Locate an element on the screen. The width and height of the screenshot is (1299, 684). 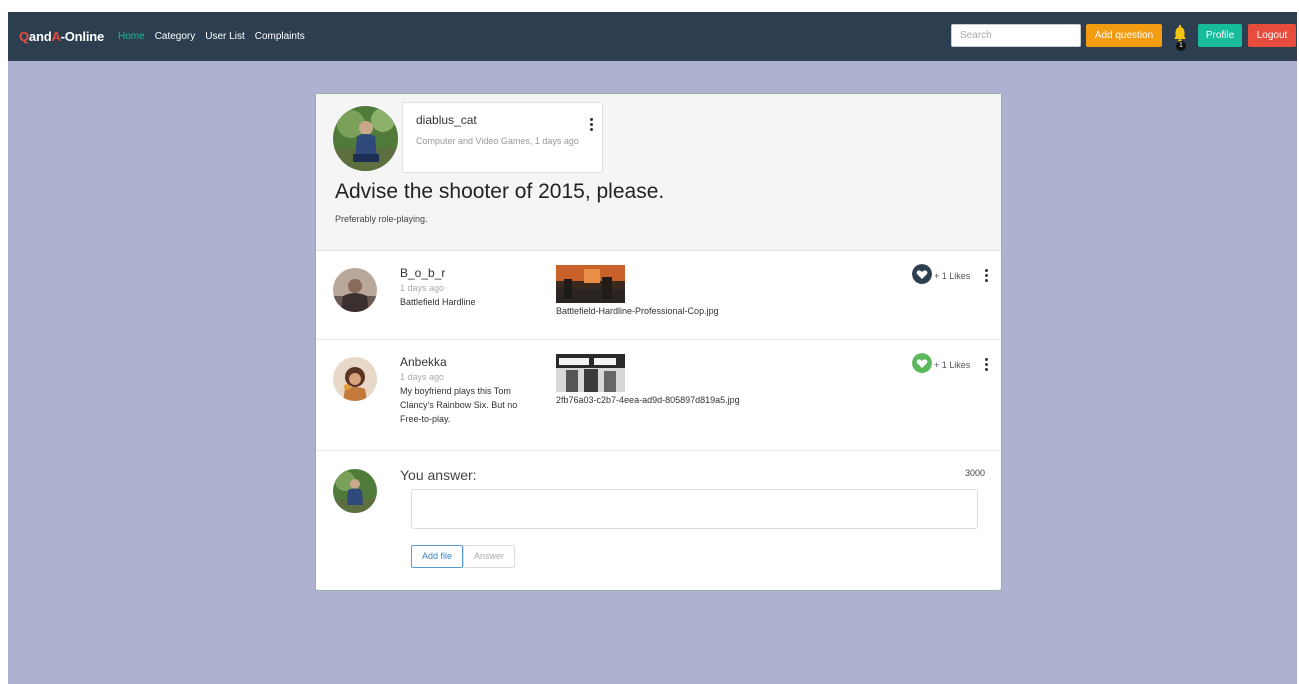
answer-submit-button: Answer is located at coordinates (489, 556).